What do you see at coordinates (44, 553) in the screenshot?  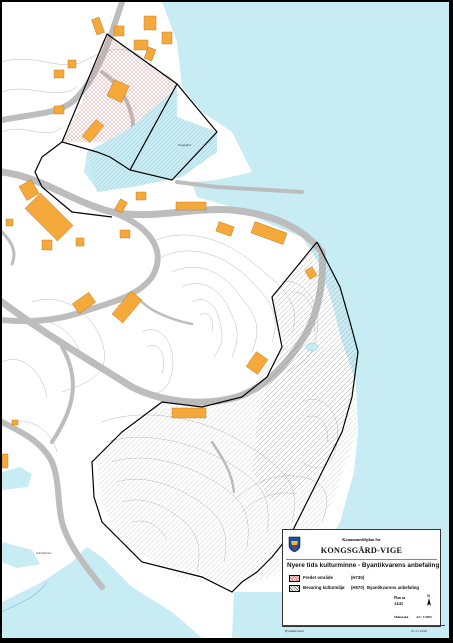 I see `map-label-b: Grimsholmen` at bounding box center [44, 553].